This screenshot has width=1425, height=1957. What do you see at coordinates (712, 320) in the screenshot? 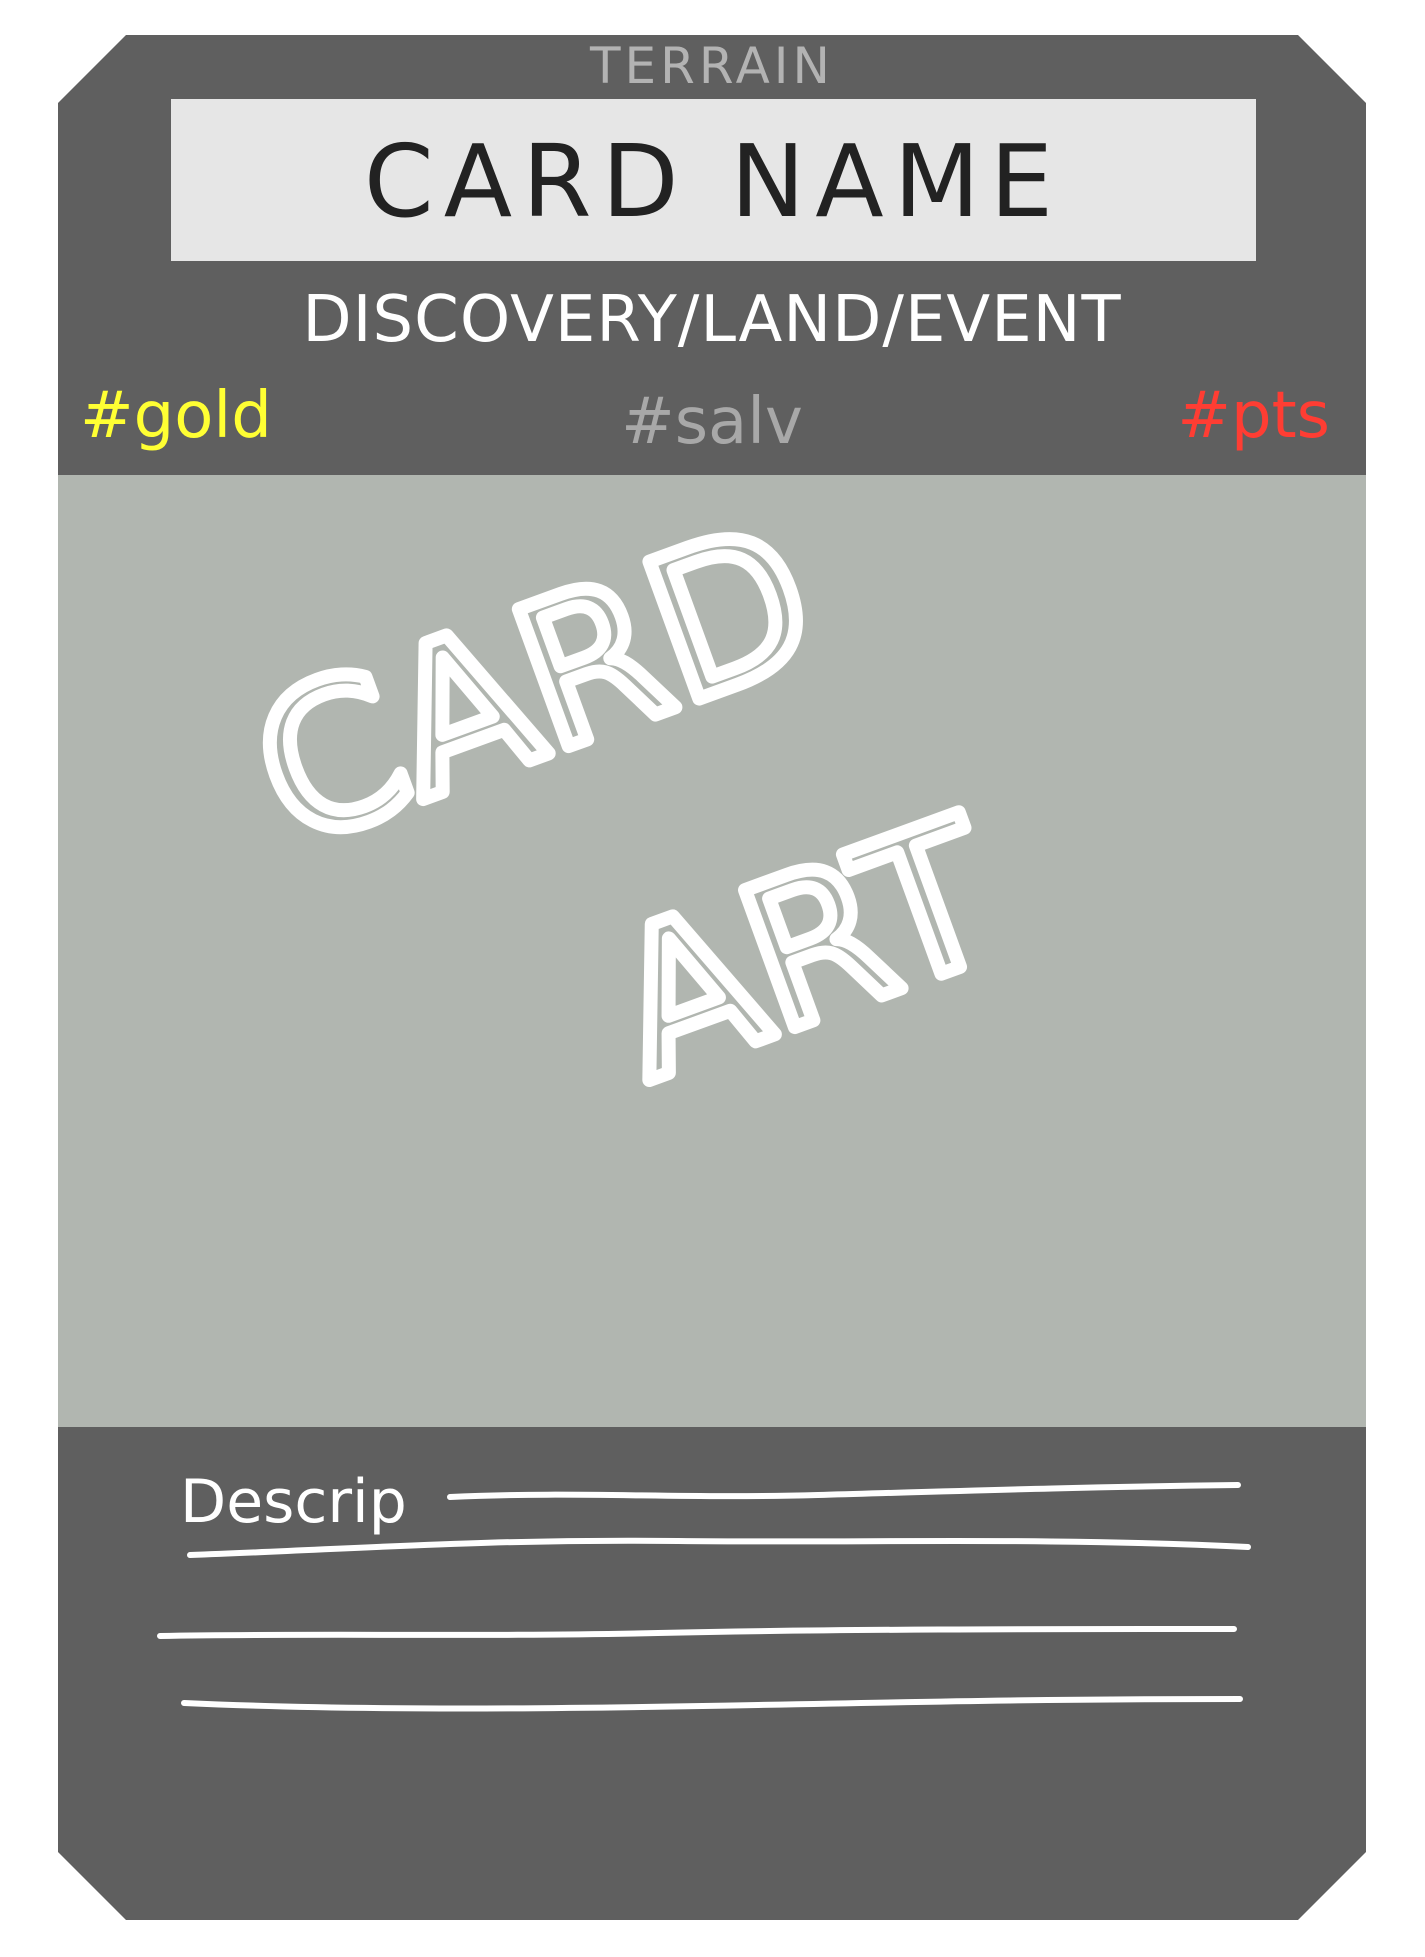
I see `card-type: DISCOVERY/LAND/EVENT` at bounding box center [712, 320].